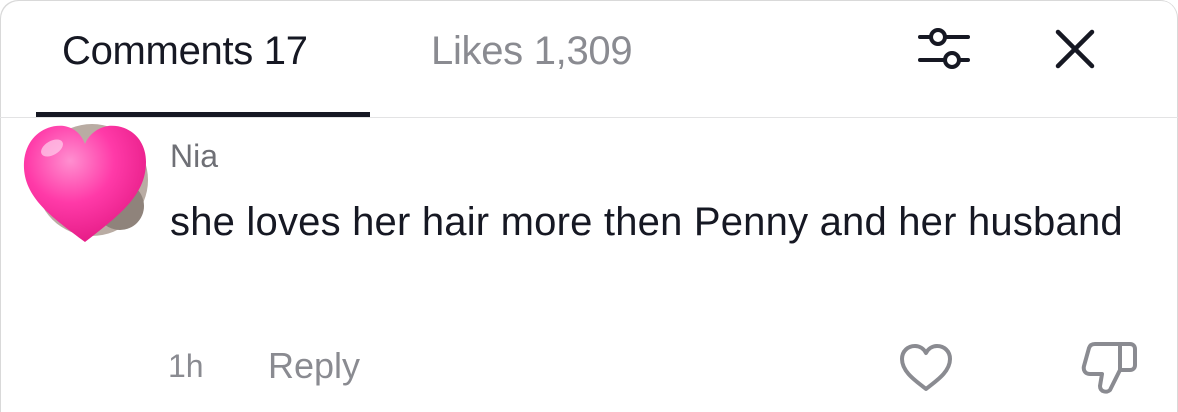 Image resolution: width=1178 pixels, height=412 pixels. Describe the element at coordinates (194, 156) in the screenshot. I see `comment-username: Nia` at that location.